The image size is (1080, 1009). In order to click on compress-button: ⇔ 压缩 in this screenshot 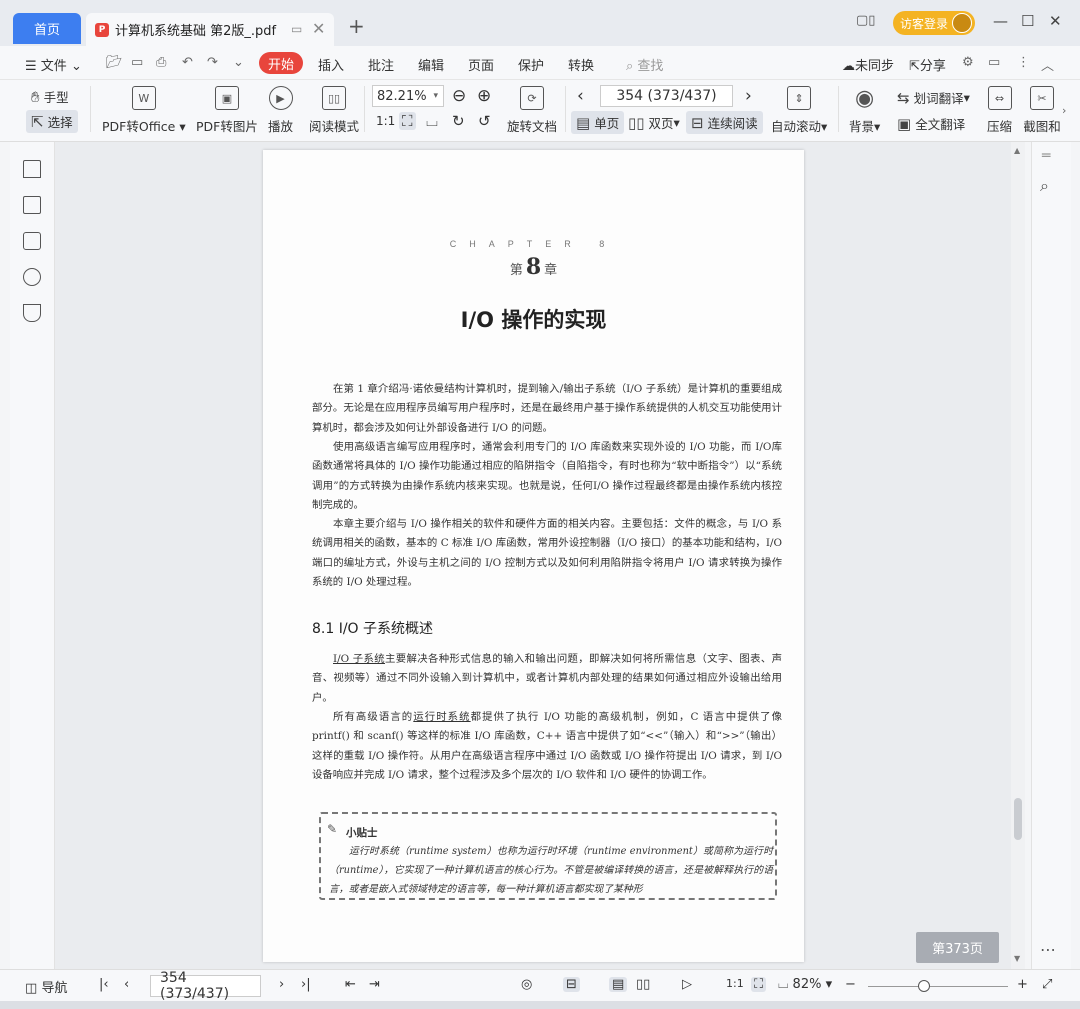, I will do `click(999, 110)`.